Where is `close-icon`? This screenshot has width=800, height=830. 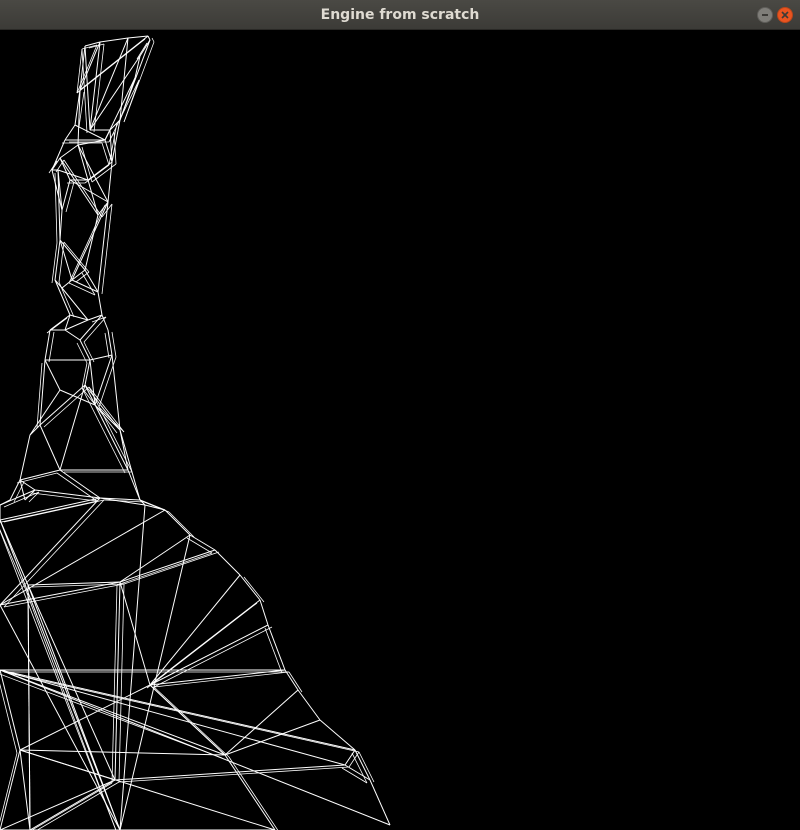 close-icon is located at coordinates (785, 15).